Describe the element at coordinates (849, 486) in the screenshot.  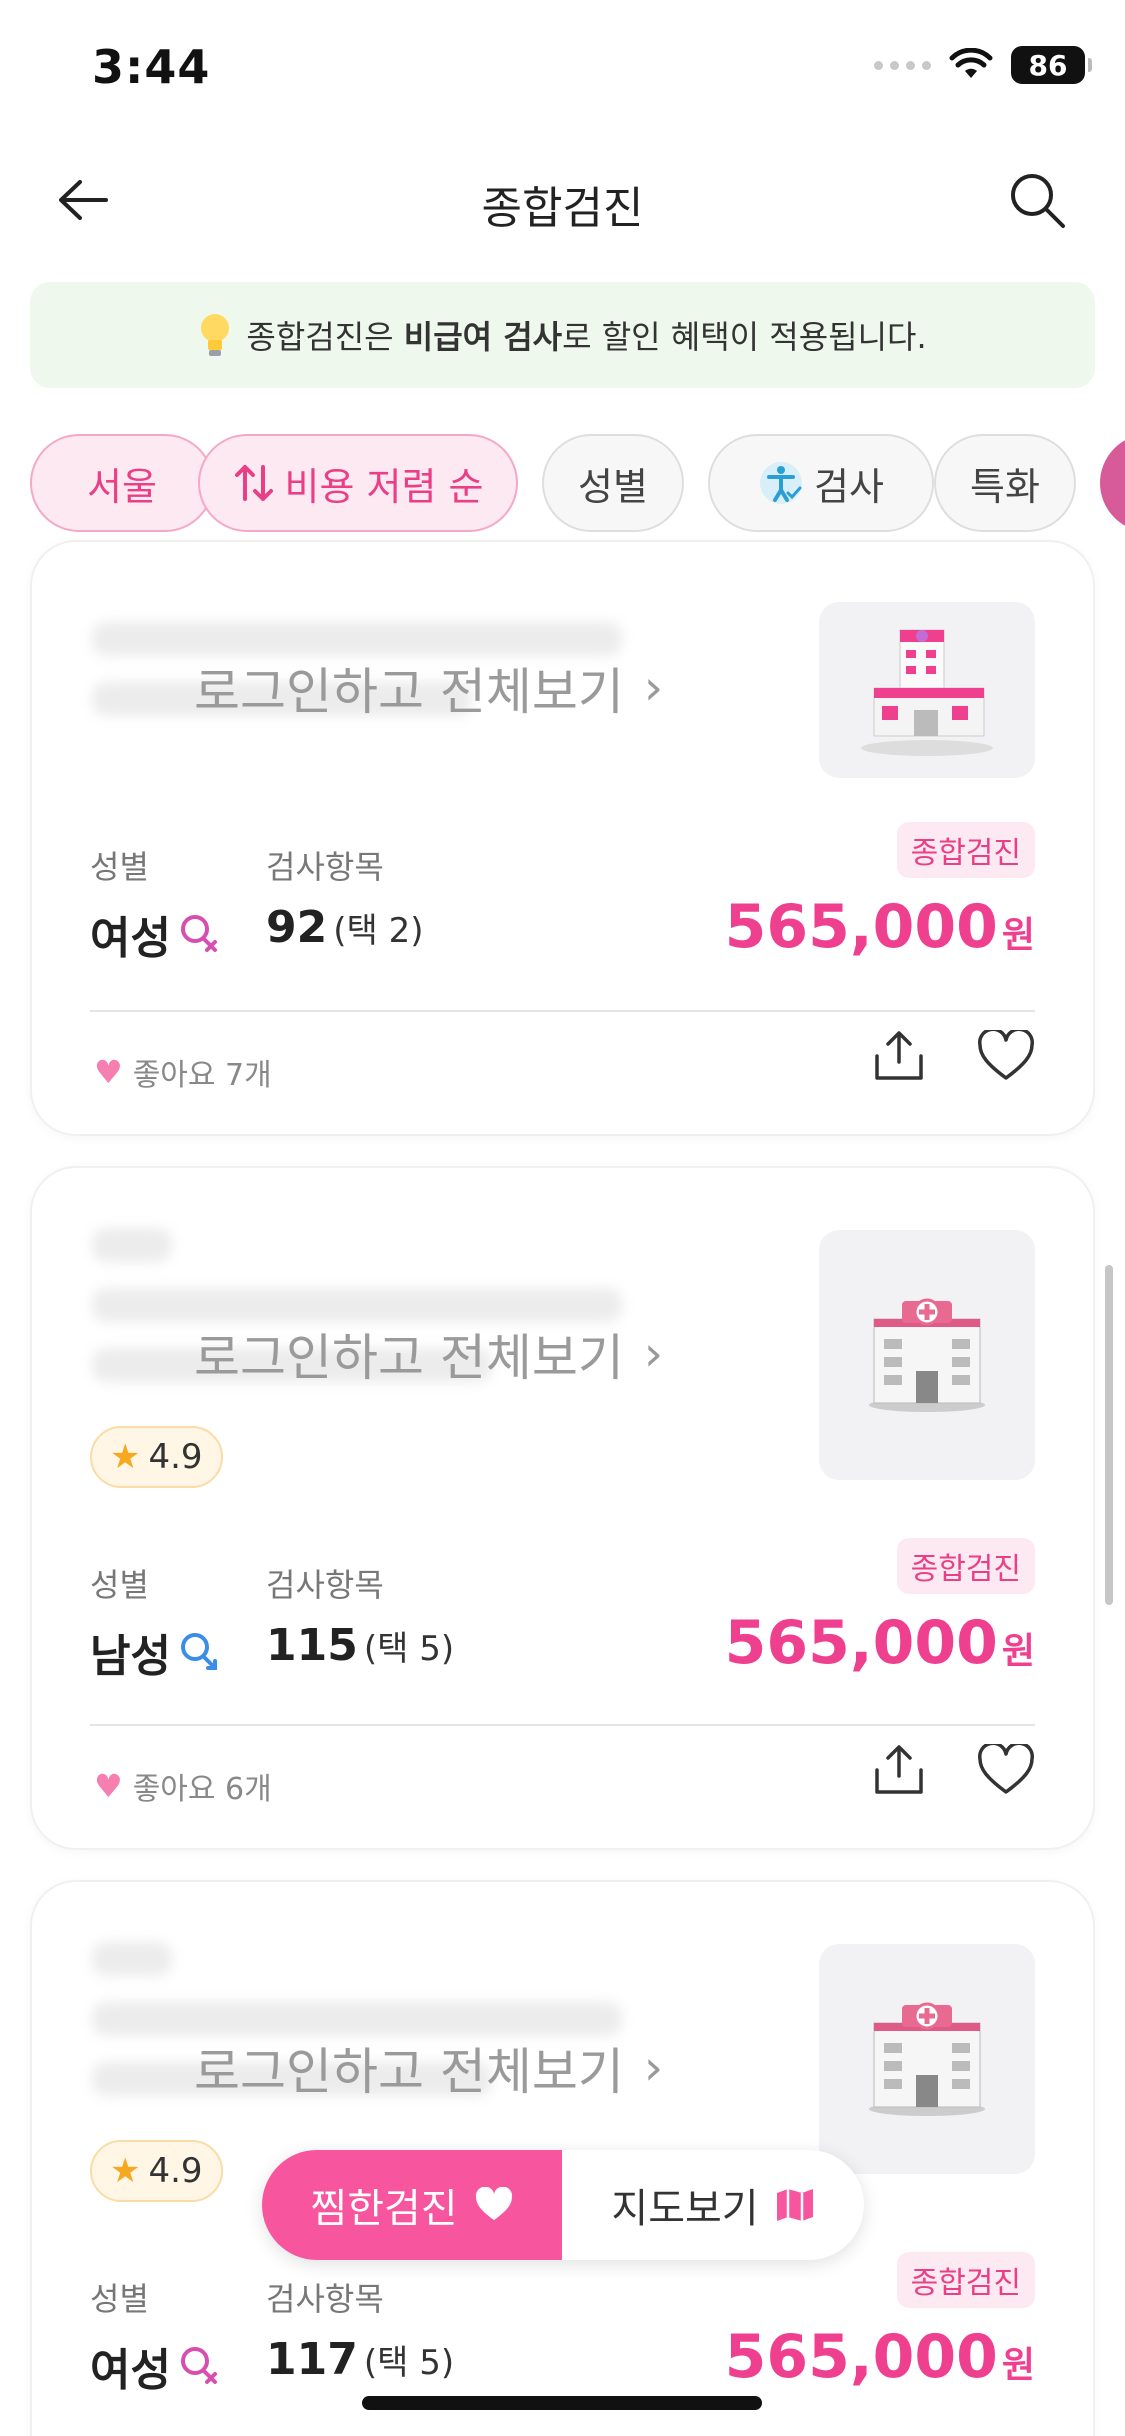
I see `filter-chip-label: 검사` at that location.